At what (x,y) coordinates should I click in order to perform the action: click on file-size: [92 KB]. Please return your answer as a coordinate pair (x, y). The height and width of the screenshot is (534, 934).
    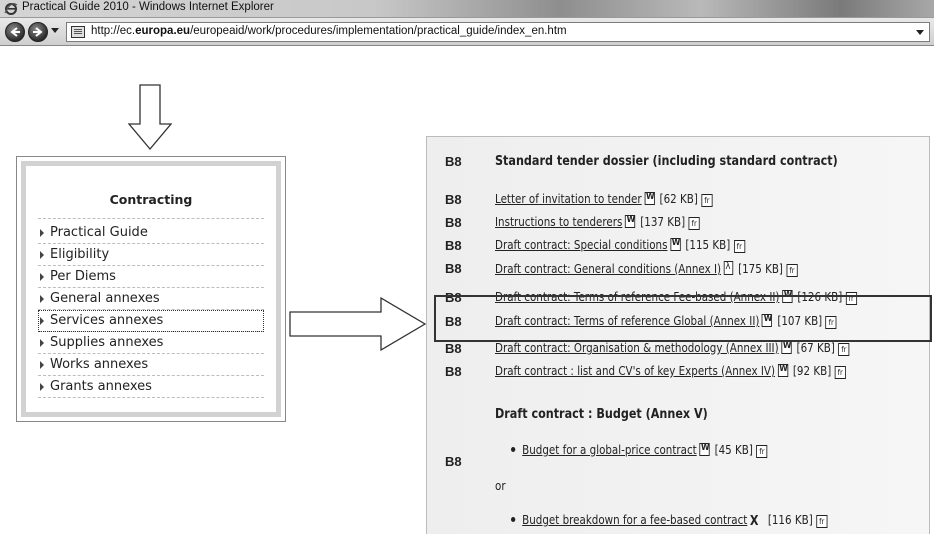
    Looking at the image, I should click on (812, 371).